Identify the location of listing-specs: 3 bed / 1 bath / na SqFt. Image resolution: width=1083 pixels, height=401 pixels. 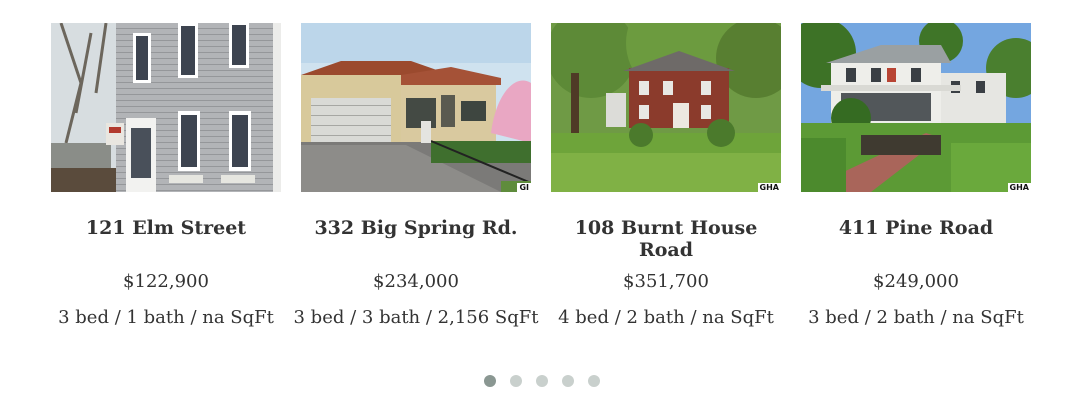
(166, 317).